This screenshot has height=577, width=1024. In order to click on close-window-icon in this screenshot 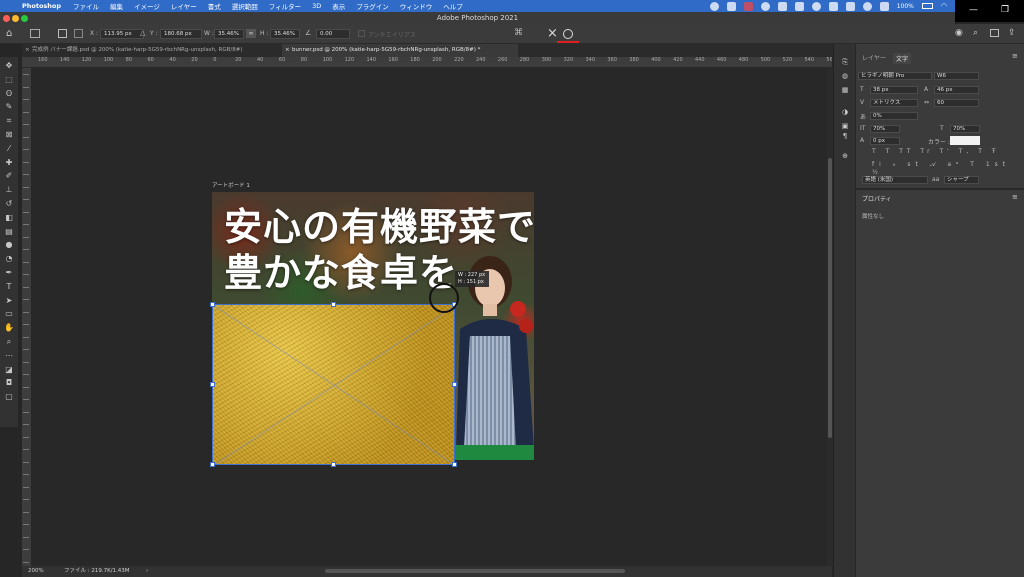, I will do `click(6, 18)`.